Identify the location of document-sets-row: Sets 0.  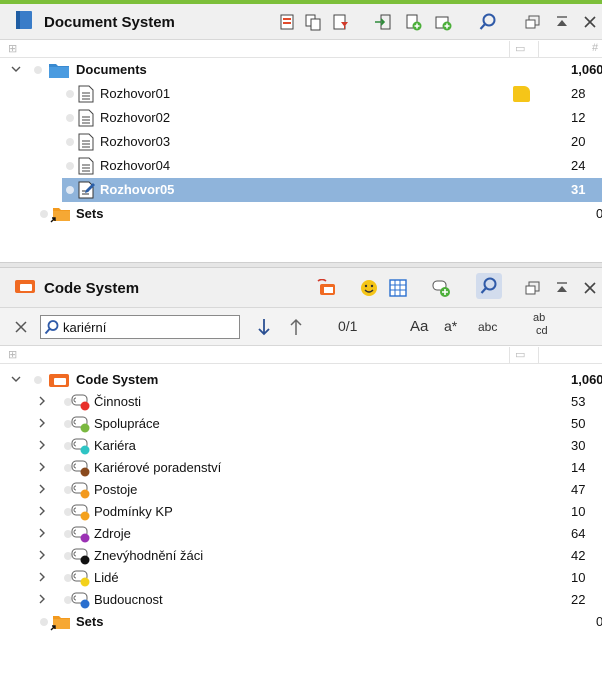
(301, 214).